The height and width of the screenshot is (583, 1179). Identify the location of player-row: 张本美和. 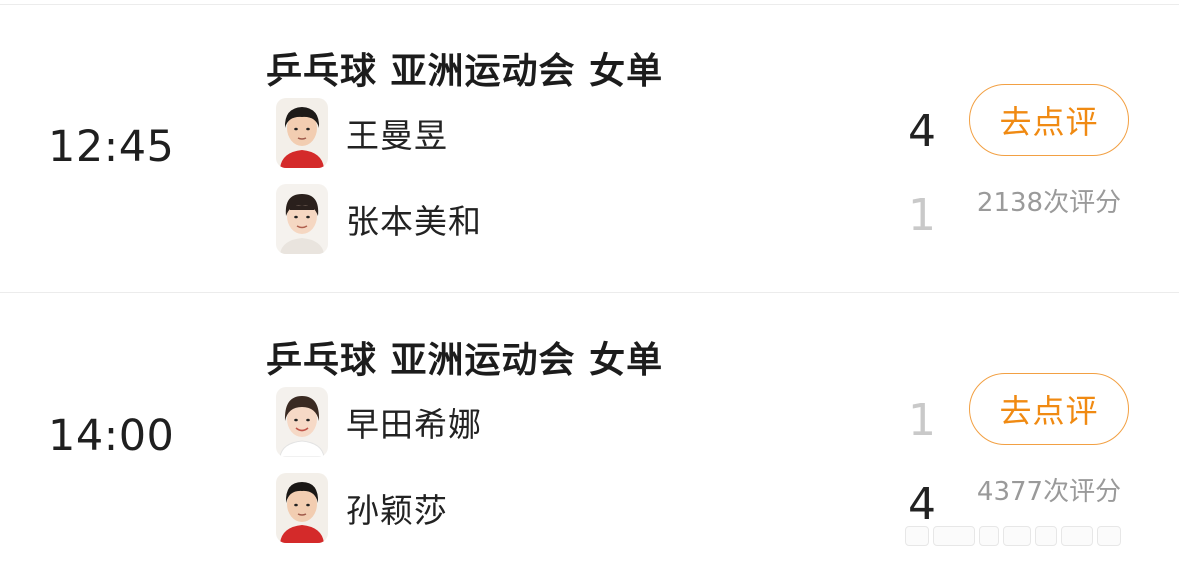
(379, 219).